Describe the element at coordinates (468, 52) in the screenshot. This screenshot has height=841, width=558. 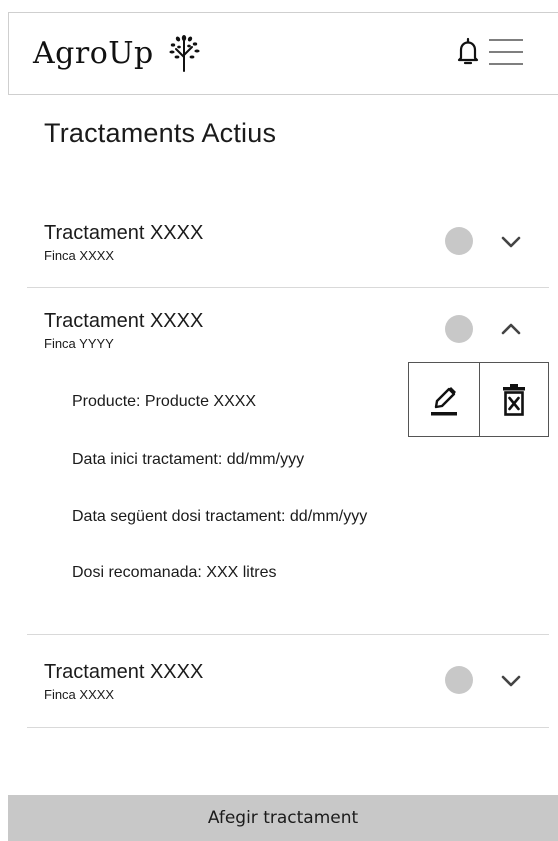
I see `bell-icon` at that location.